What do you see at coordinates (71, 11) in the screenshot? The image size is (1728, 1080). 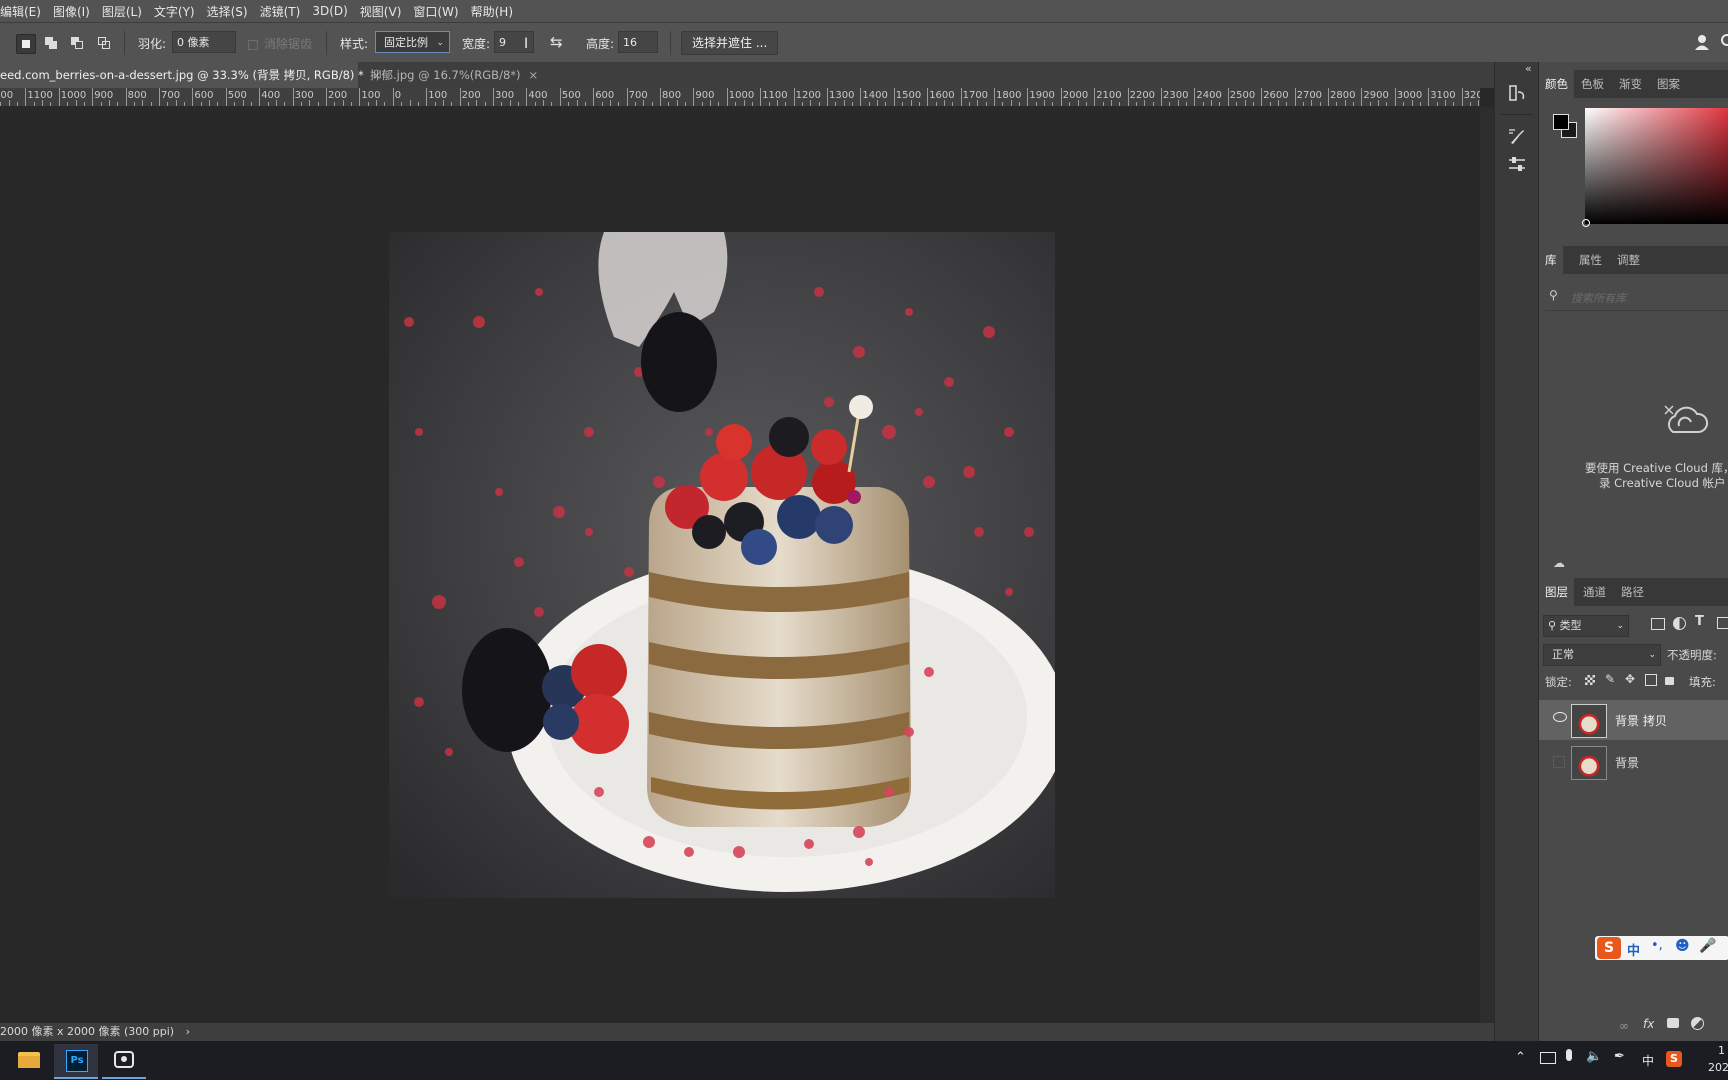 I see `menu-image: 图像(I)` at bounding box center [71, 11].